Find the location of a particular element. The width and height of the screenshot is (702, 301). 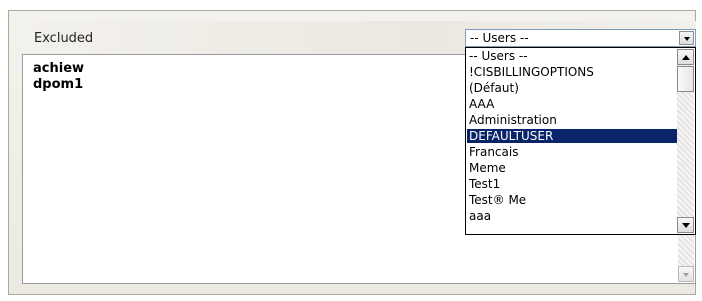

dropdown-option: Test1 is located at coordinates (572, 184).